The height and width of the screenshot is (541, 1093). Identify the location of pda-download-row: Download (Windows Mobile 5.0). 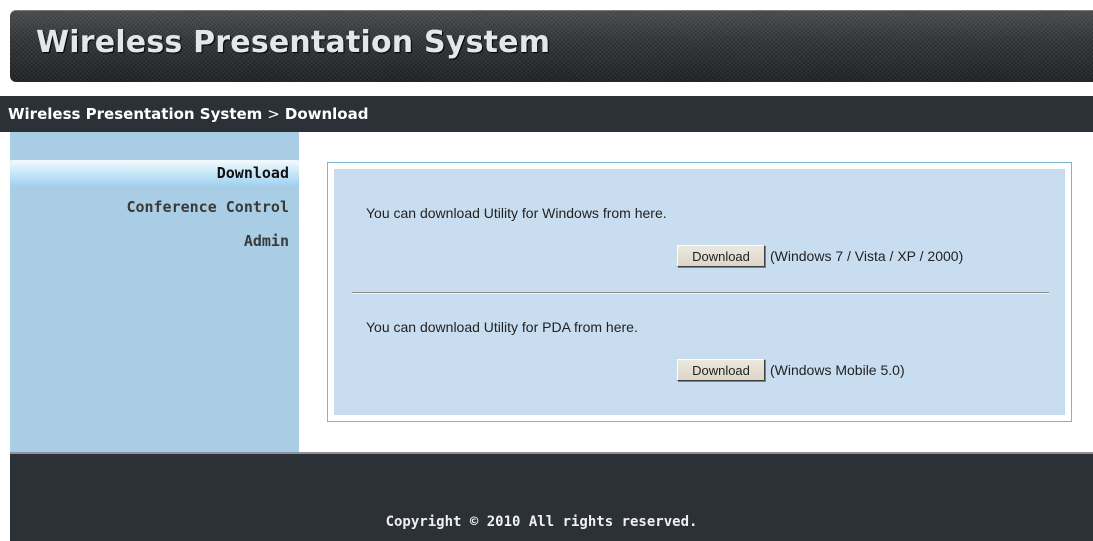
(699, 371).